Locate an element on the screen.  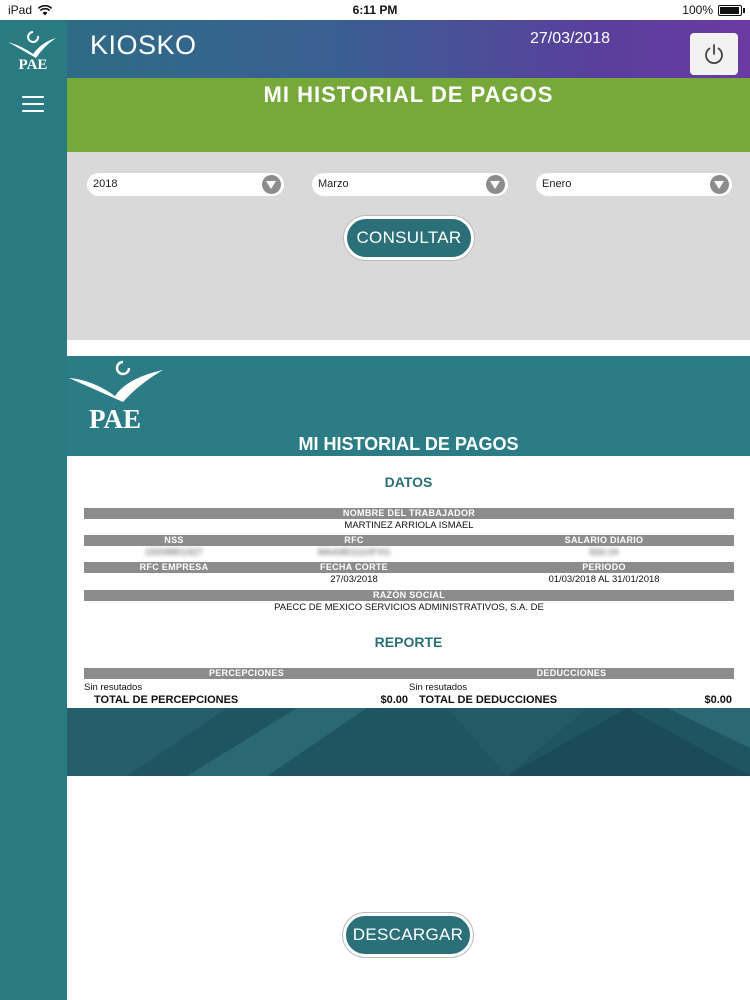
percepciones-empty: Sin resutados is located at coordinates (113, 687).